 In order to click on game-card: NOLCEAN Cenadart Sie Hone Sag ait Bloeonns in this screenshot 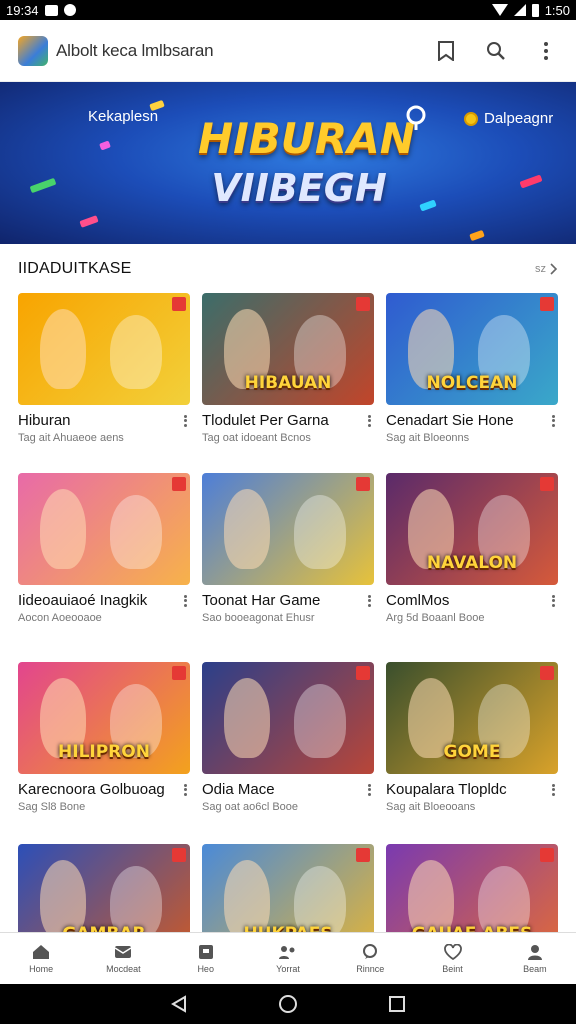, I will do `click(472, 368)`.